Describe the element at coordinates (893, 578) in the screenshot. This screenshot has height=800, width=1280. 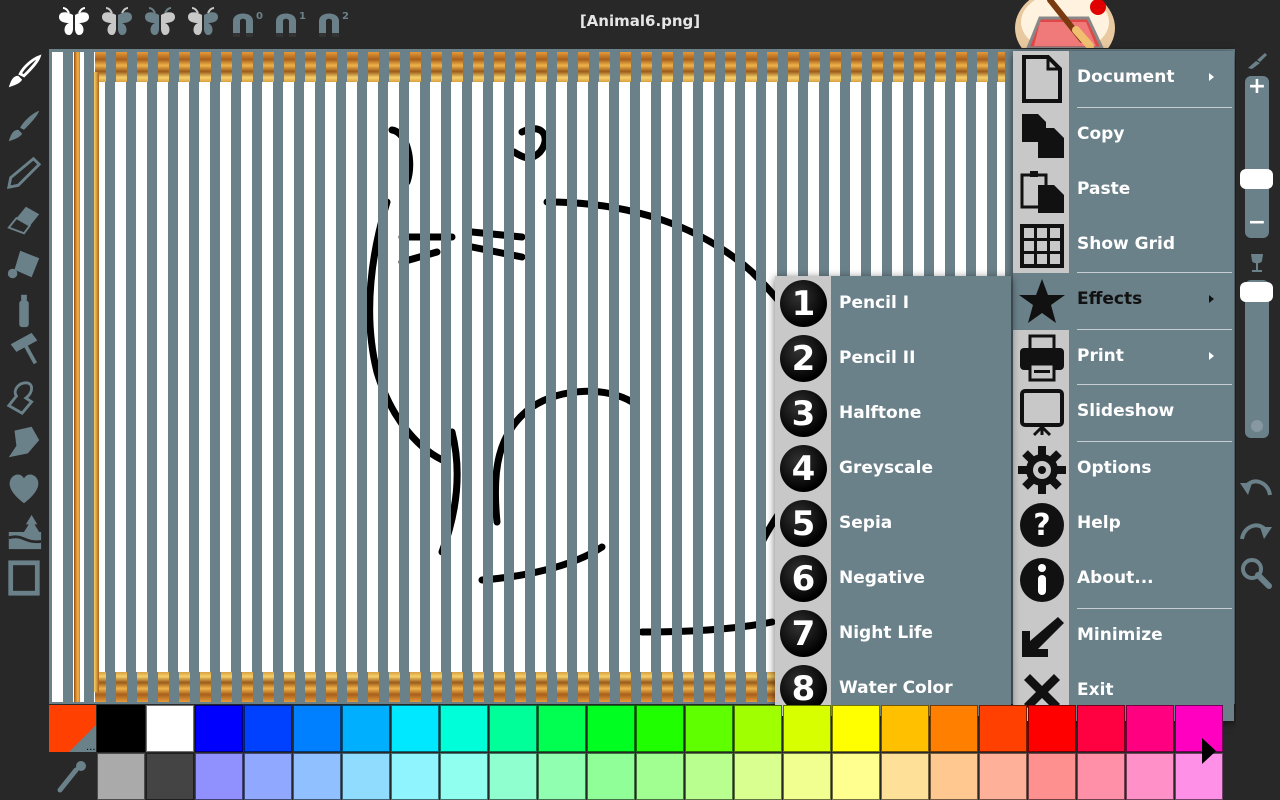
I see `effect-item-negative: 6 Negative` at that location.